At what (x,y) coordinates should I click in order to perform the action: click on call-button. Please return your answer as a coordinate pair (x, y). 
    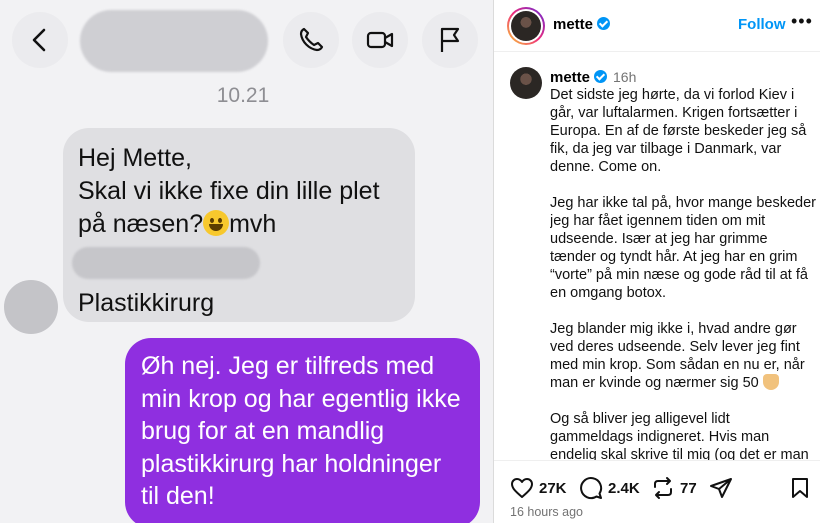
    Looking at the image, I should click on (311, 40).